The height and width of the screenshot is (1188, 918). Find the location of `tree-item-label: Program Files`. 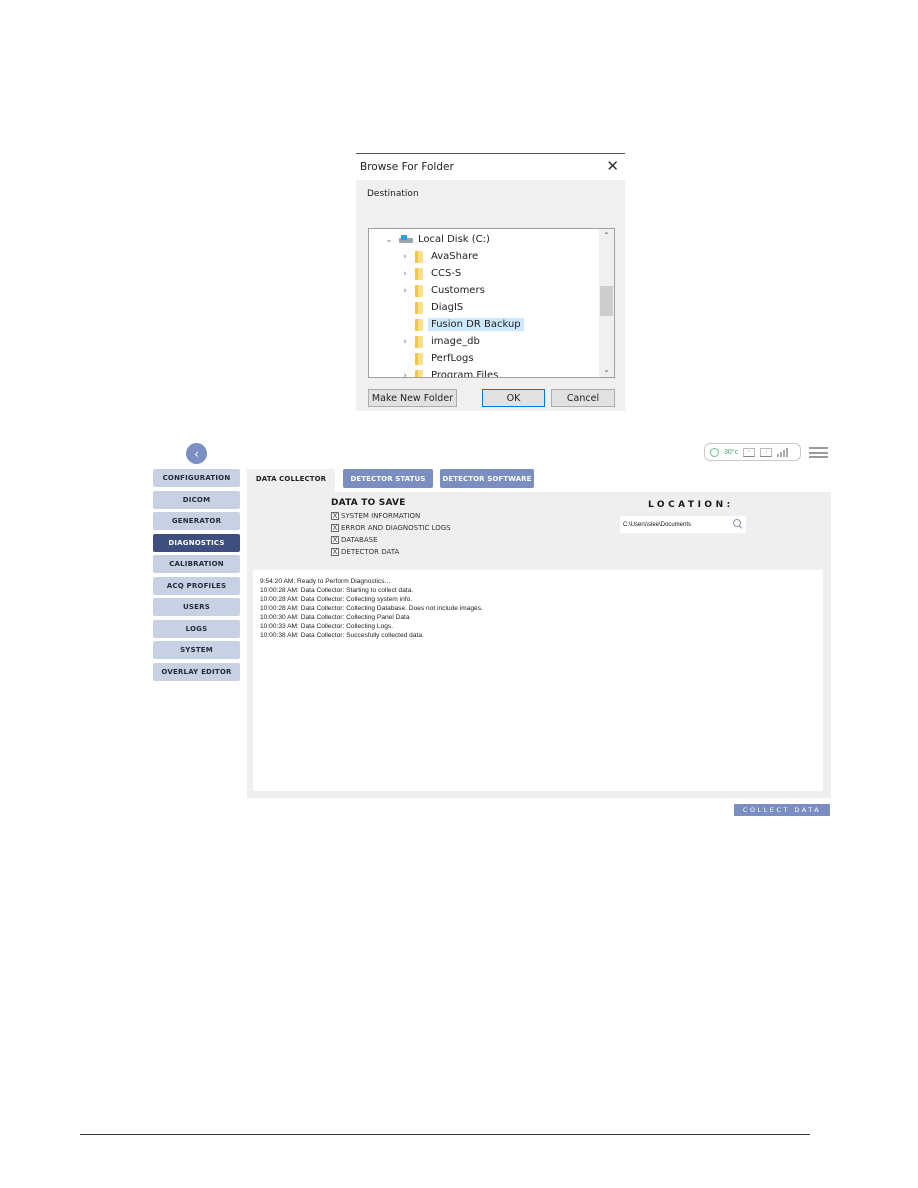

tree-item-label: Program Files is located at coordinates (465, 374).